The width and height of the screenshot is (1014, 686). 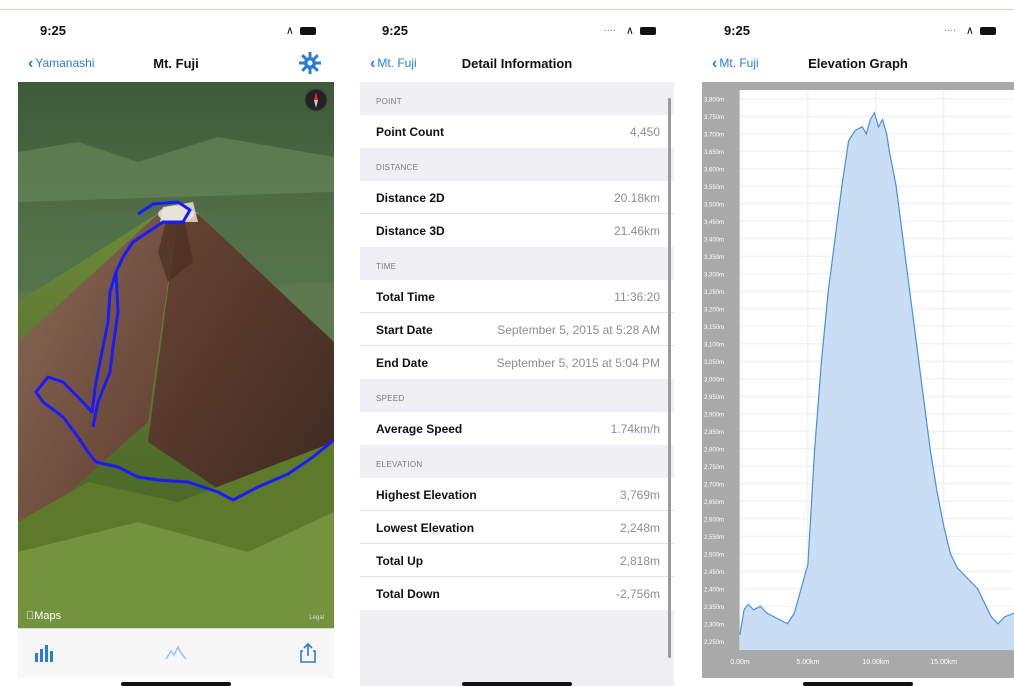 What do you see at coordinates (176, 28) in the screenshot?
I see `status-bar: 9:25 ∧` at bounding box center [176, 28].